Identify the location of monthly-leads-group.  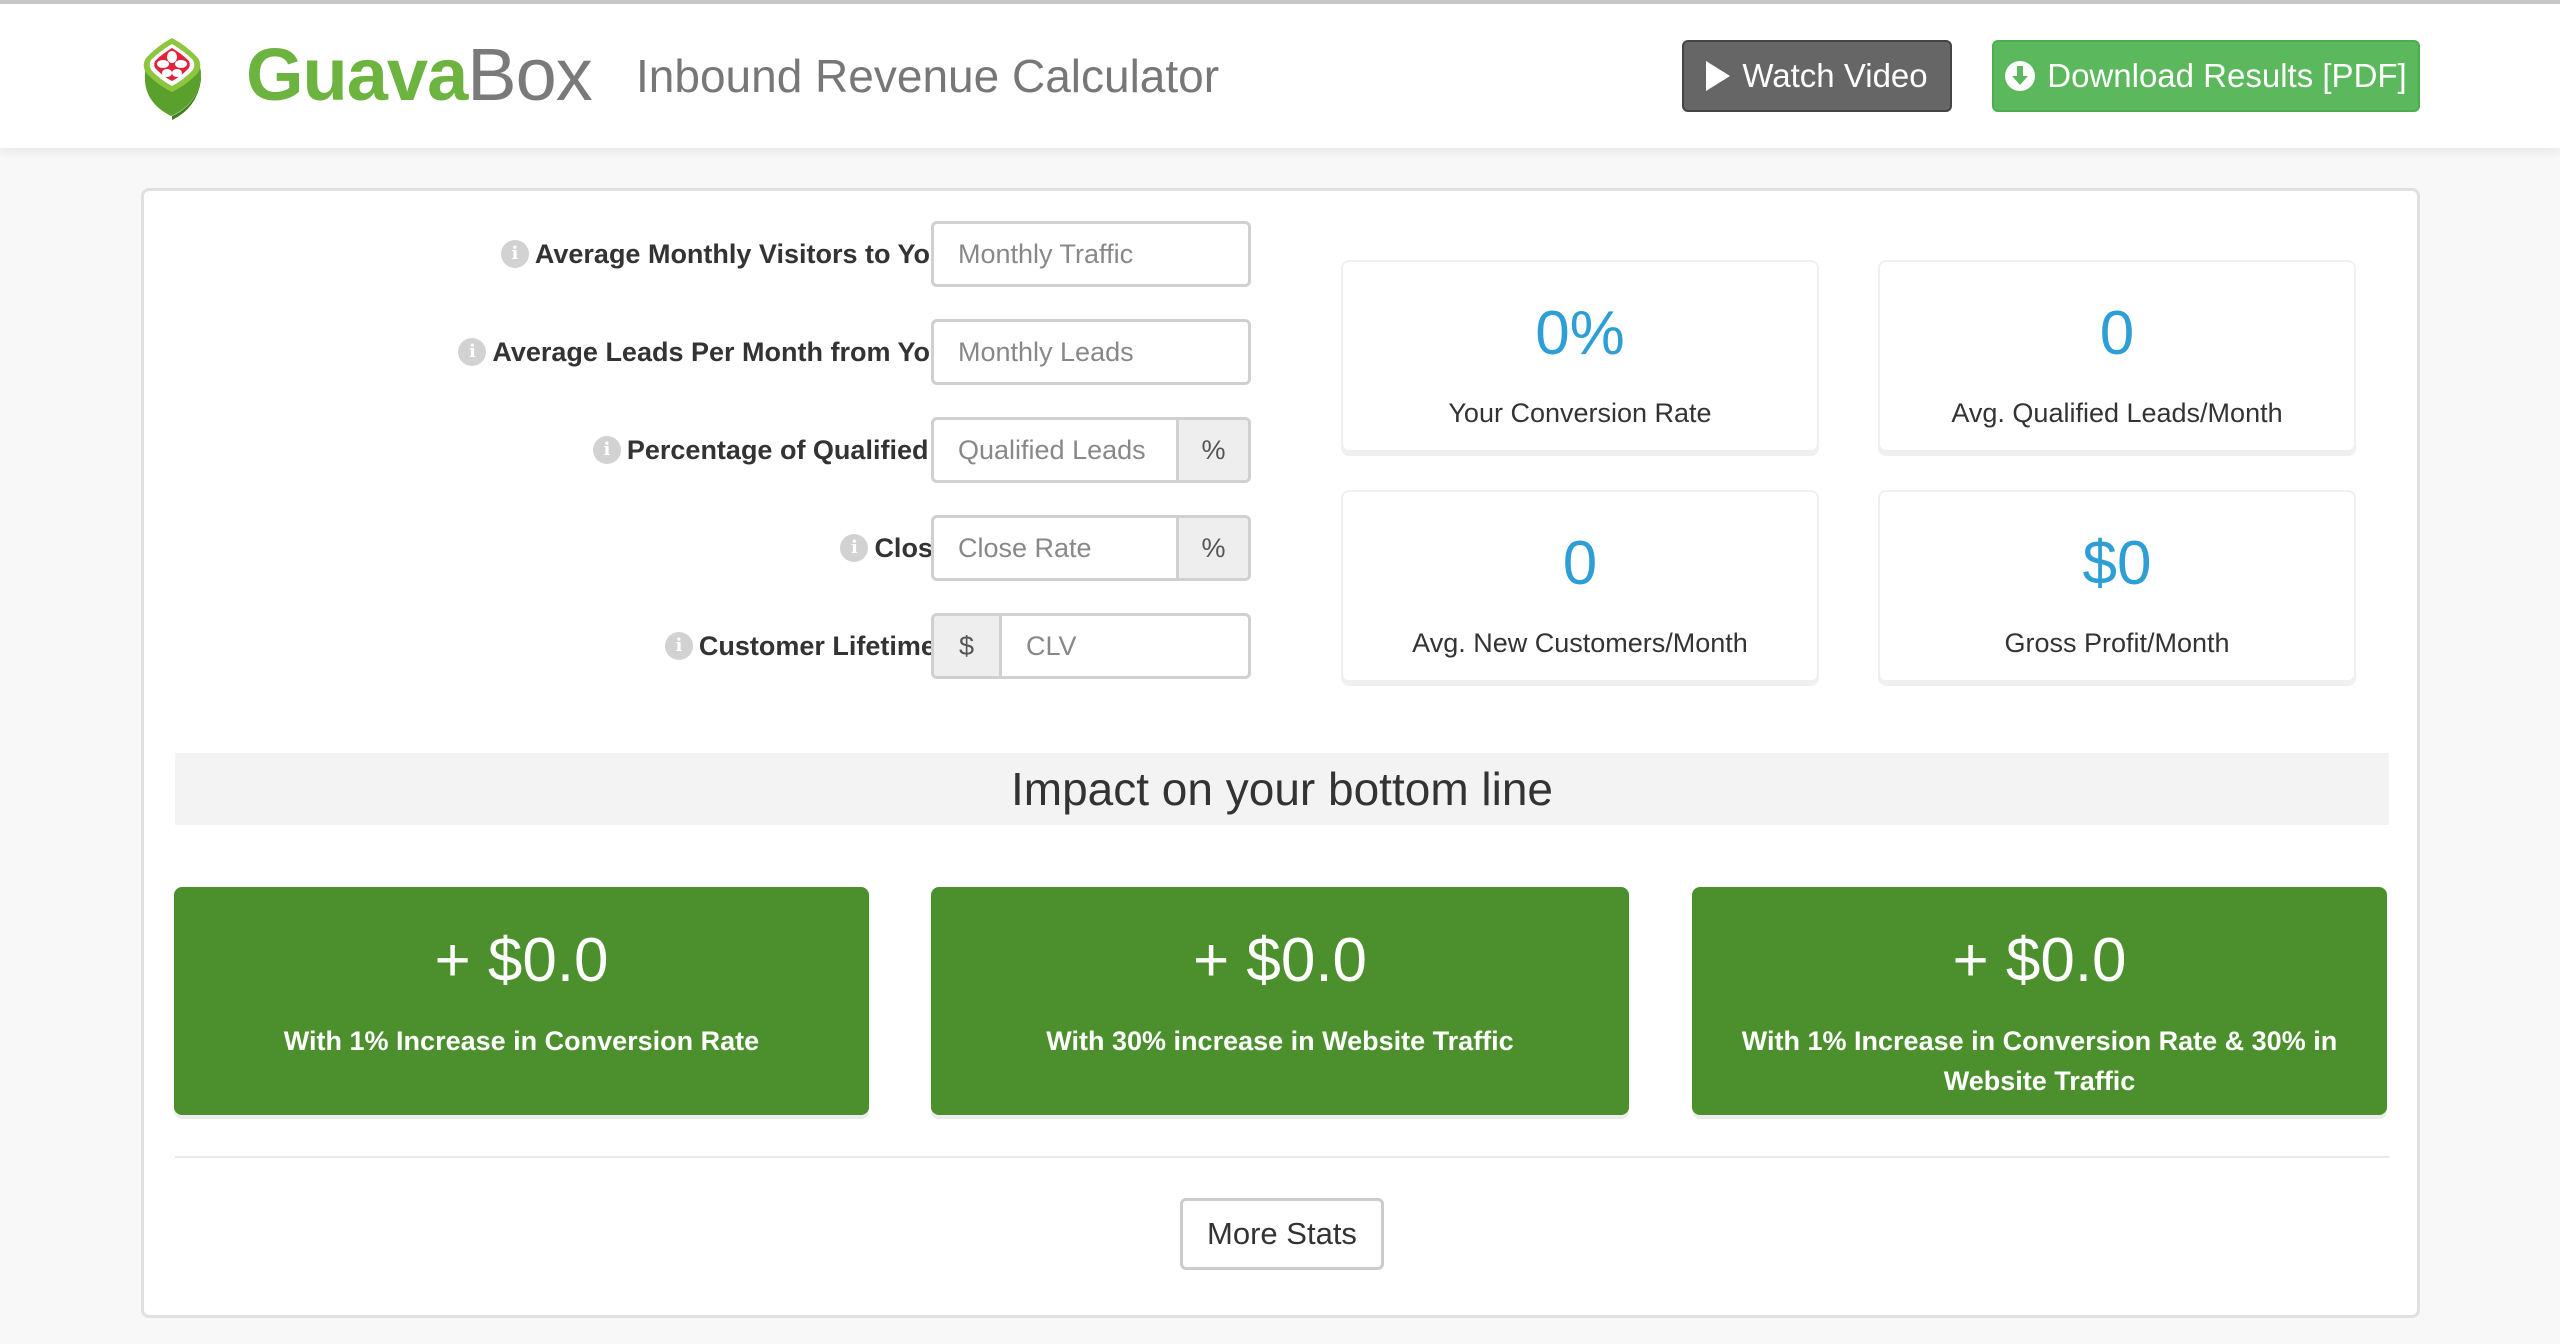
(1091, 352).